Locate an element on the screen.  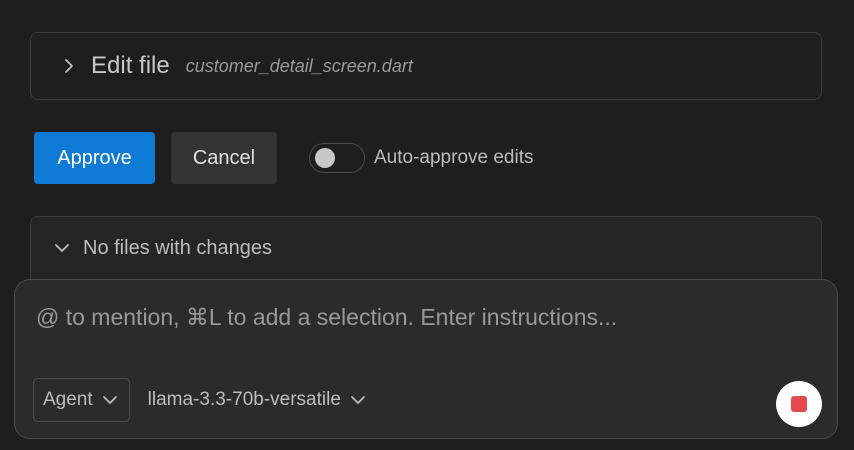
model-dropdown-label: llama-3.3-70b-versatile is located at coordinates (244, 399).